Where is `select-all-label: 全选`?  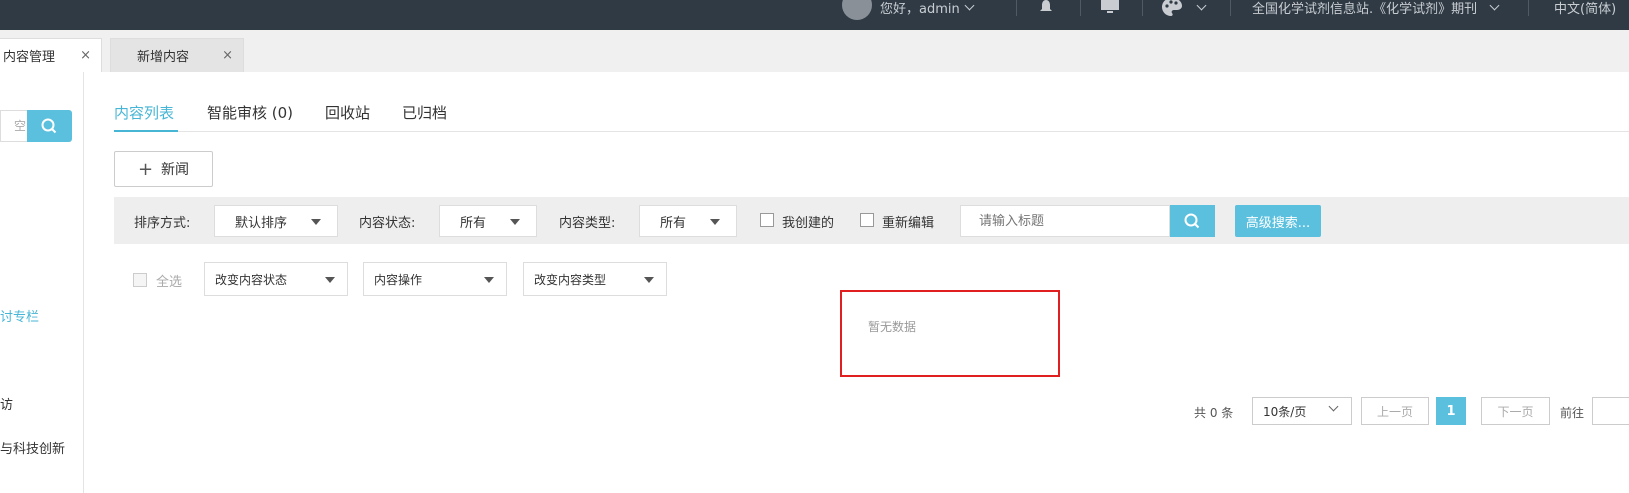
select-all-label: 全选 is located at coordinates (169, 282).